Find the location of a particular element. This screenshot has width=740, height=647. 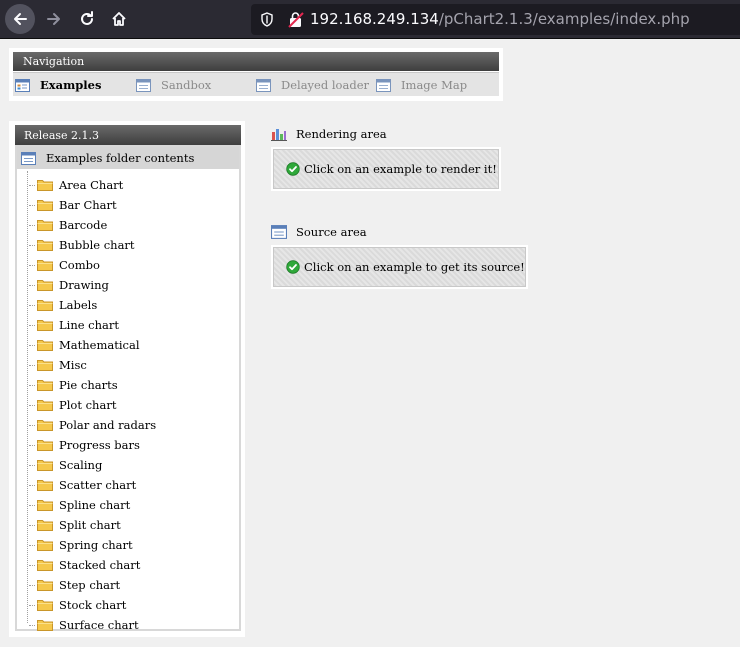

tree-folder-label: Polar and radars is located at coordinates (108, 425).